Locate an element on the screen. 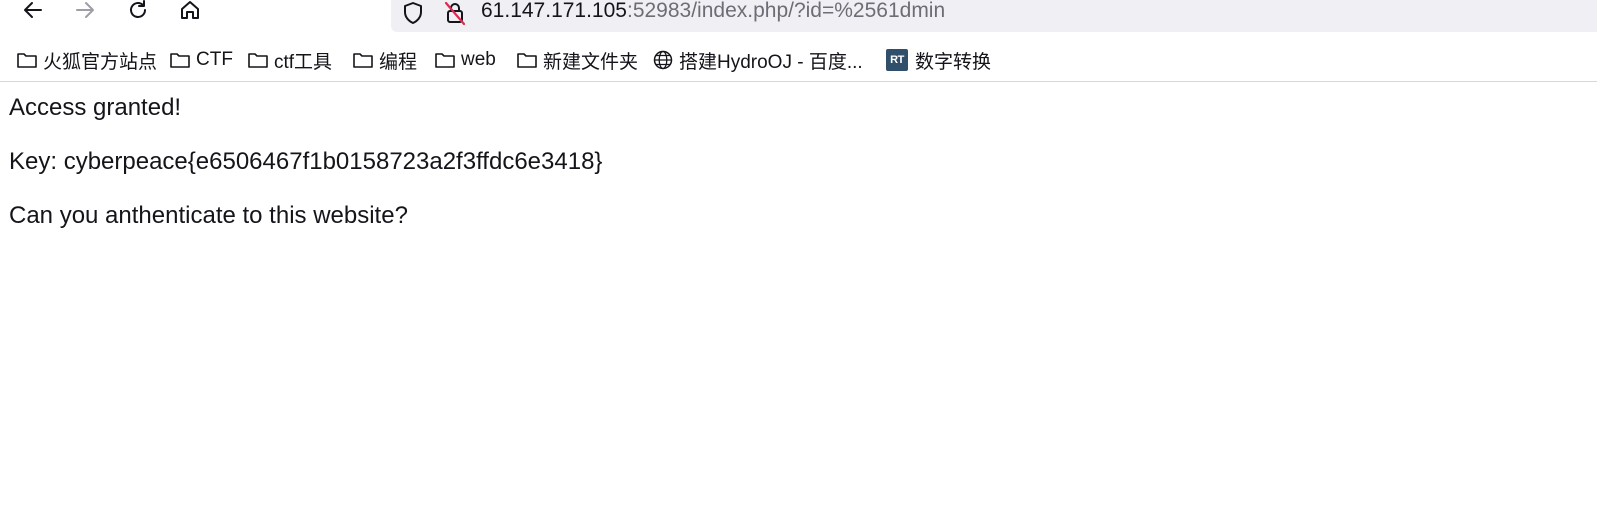 This screenshot has width=1597, height=506. home-icon is located at coordinates (190, 10).